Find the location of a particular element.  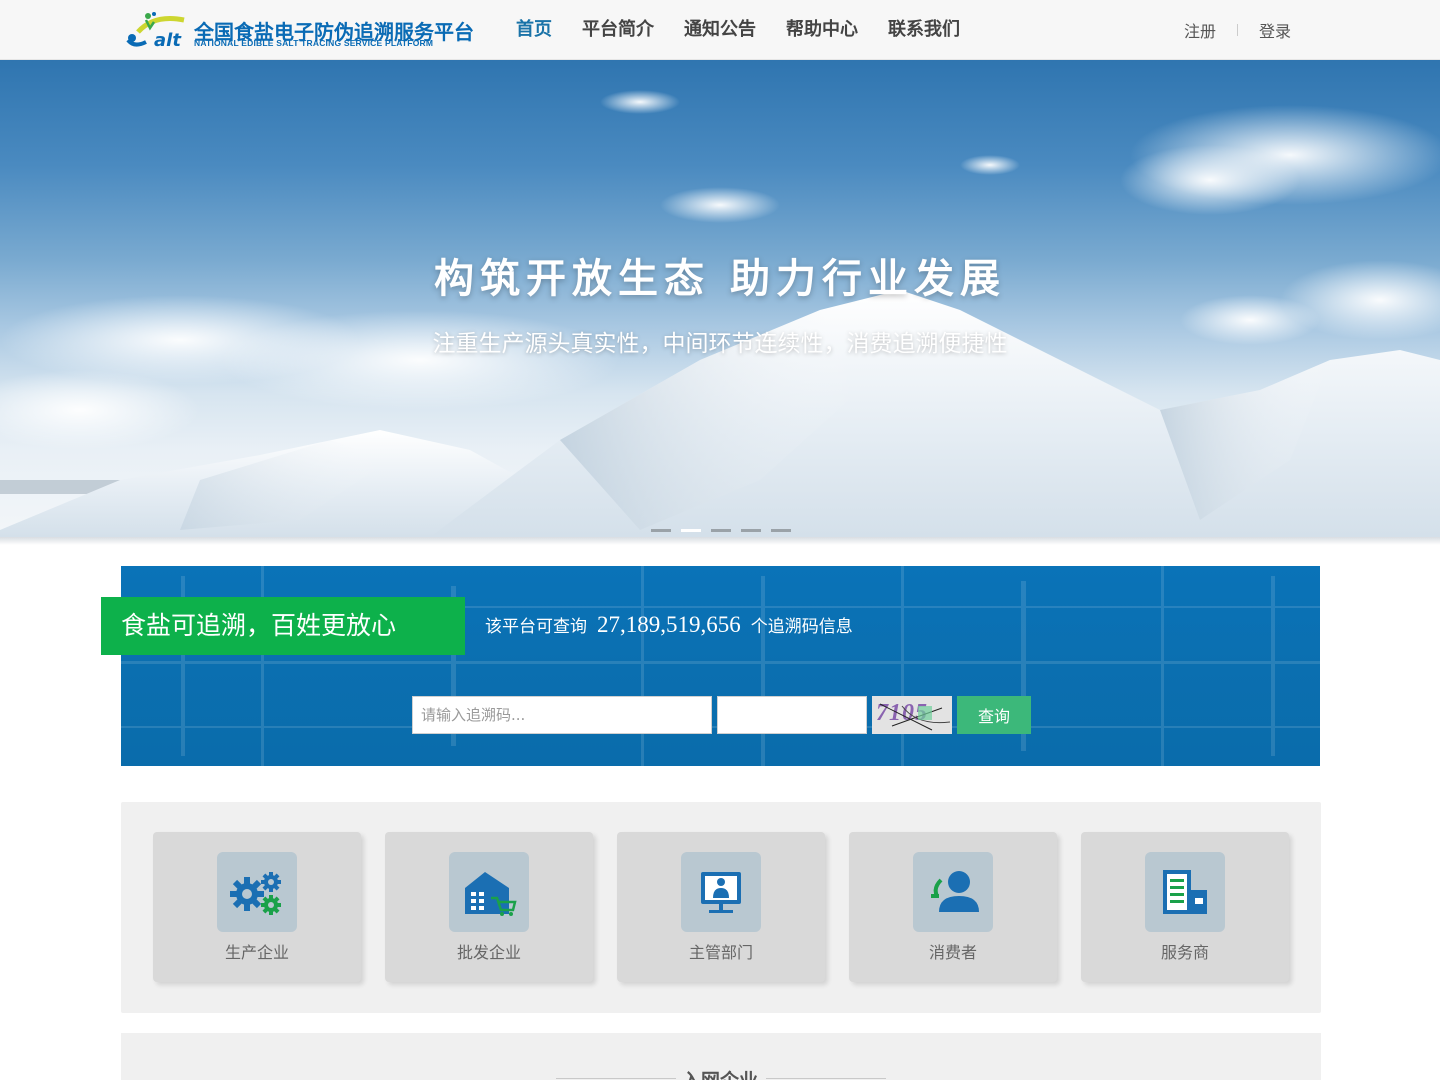

hero-bottom-shadow is located at coordinates (720, 541).